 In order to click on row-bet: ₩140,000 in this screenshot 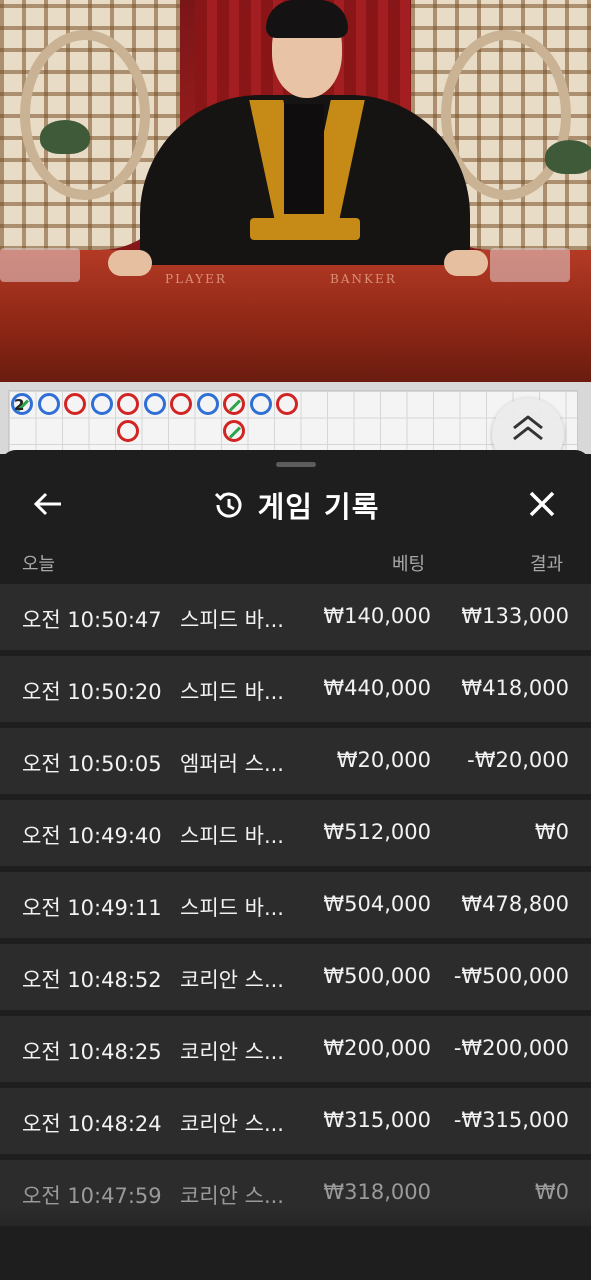, I will do `click(377, 616)`.